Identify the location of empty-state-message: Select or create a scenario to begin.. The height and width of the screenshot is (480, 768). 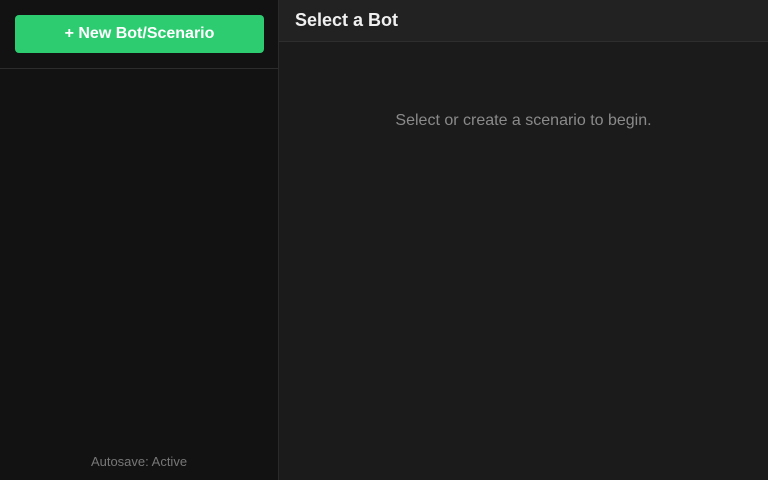
(523, 120).